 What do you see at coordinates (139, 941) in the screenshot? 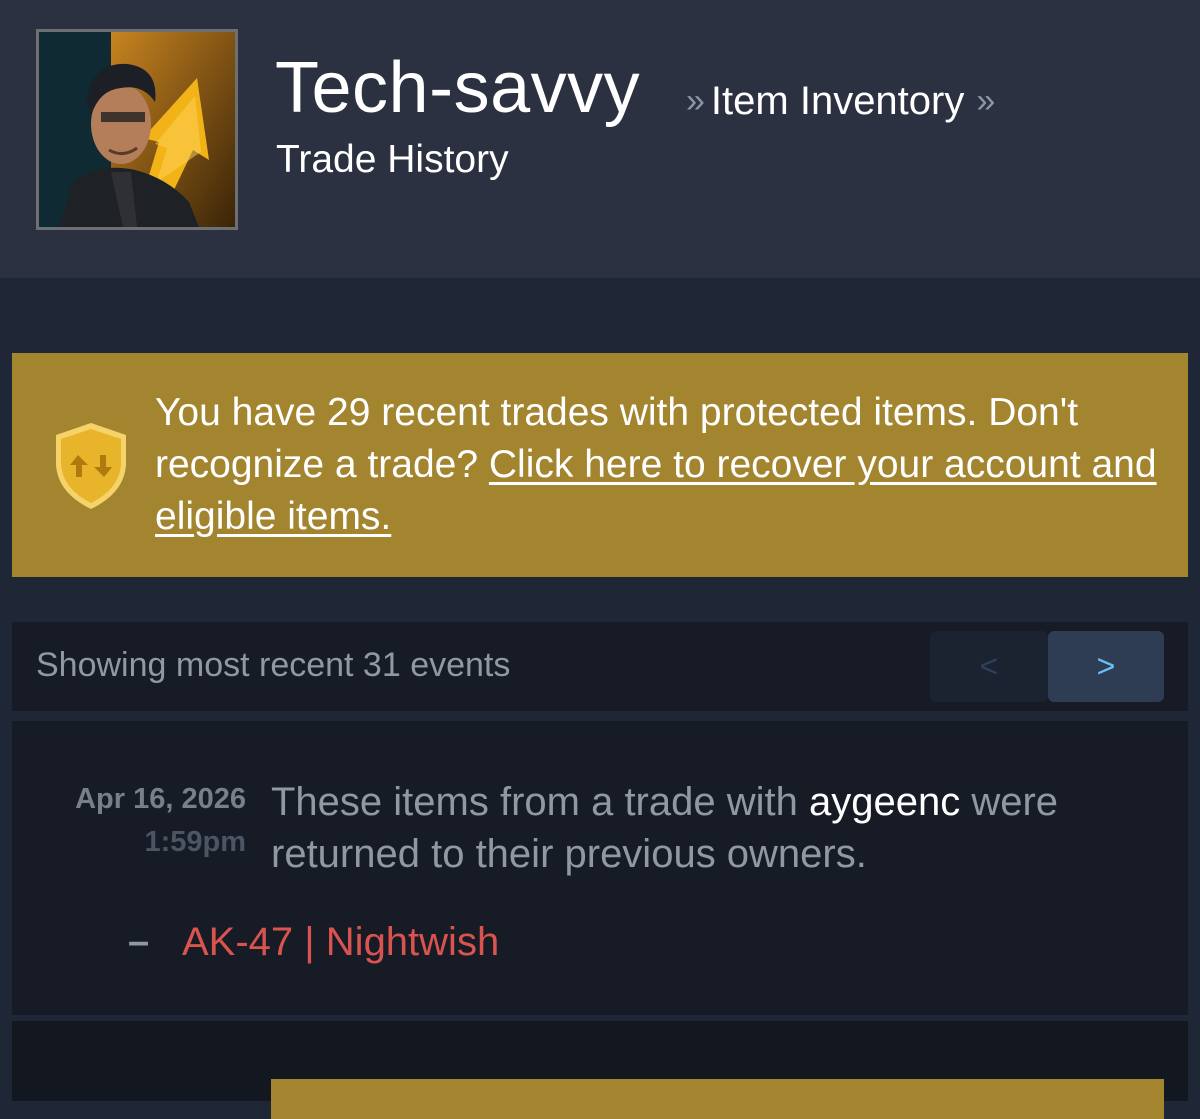
I see `item-removed-marker: –` at bounding box center [139, 941].